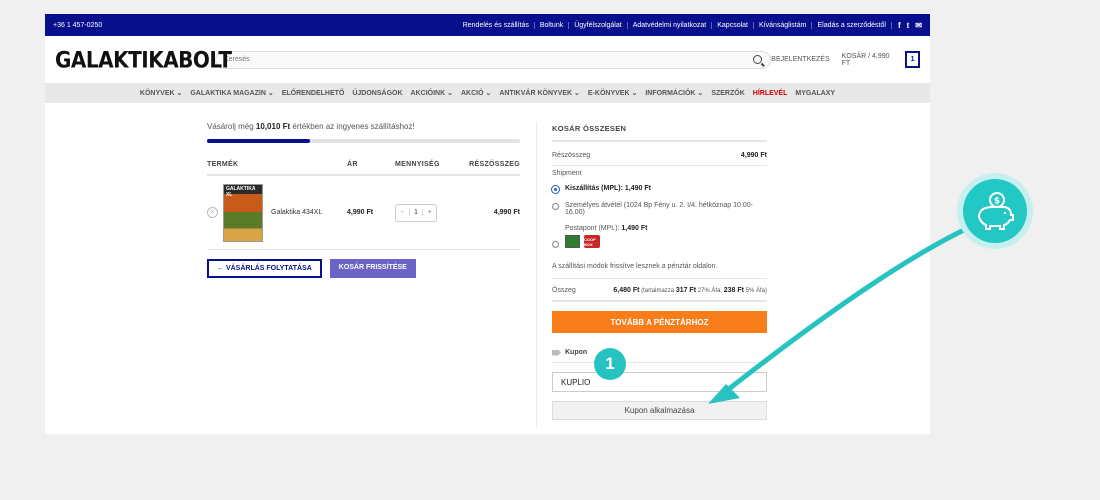  Describe the element at coordinates (610, 364) in the screenshot. I see `step-number-badge: 1` at that location.